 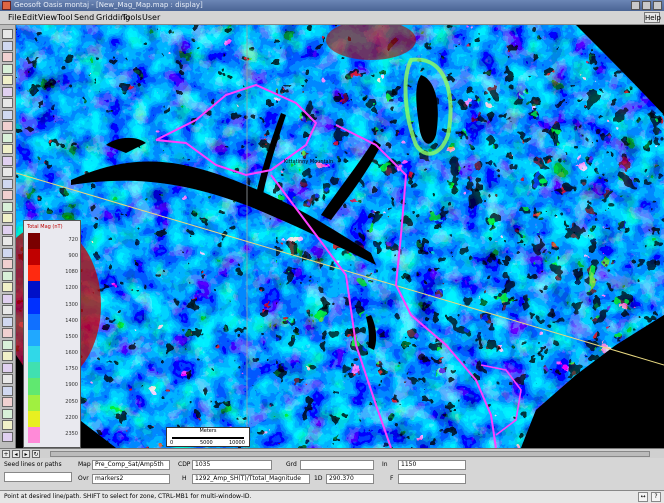 I want to click on f-field, so click(x=432, y=479).